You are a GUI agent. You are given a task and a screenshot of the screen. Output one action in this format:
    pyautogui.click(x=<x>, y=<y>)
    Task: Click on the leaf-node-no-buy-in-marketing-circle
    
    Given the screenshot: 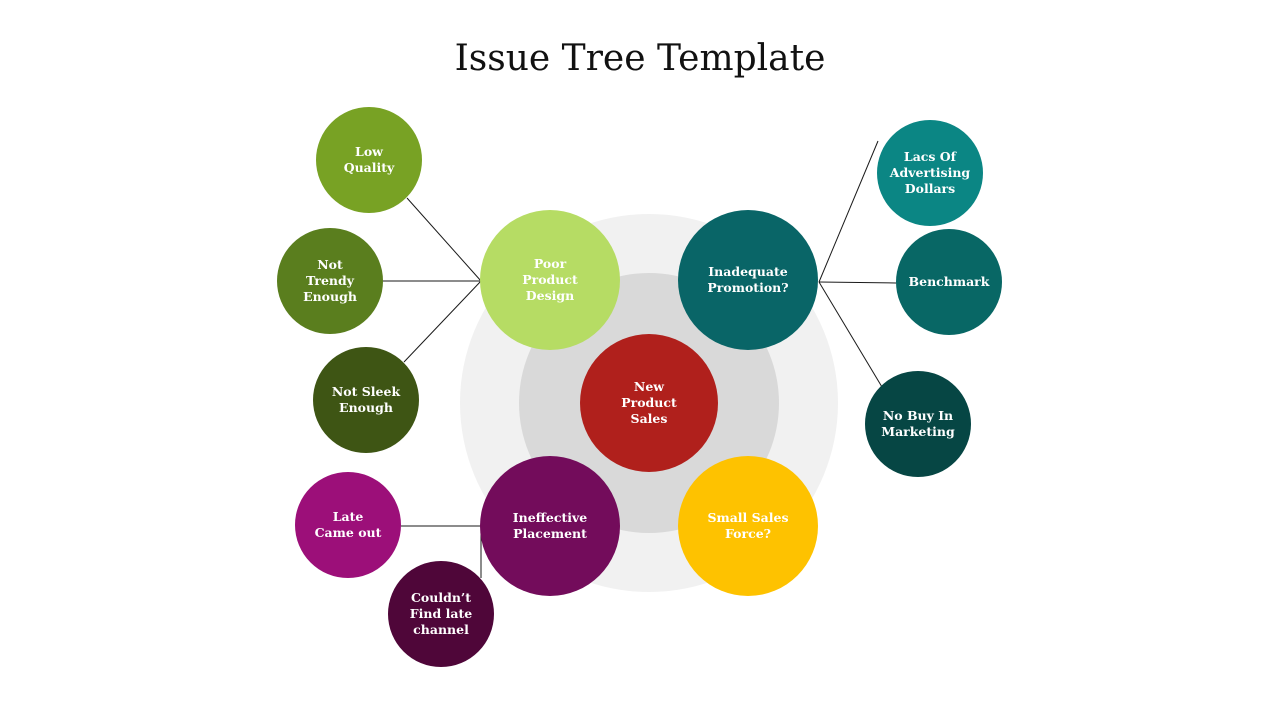 What is the action you would take?
    pyautogui.click(x=918, y=424)
    